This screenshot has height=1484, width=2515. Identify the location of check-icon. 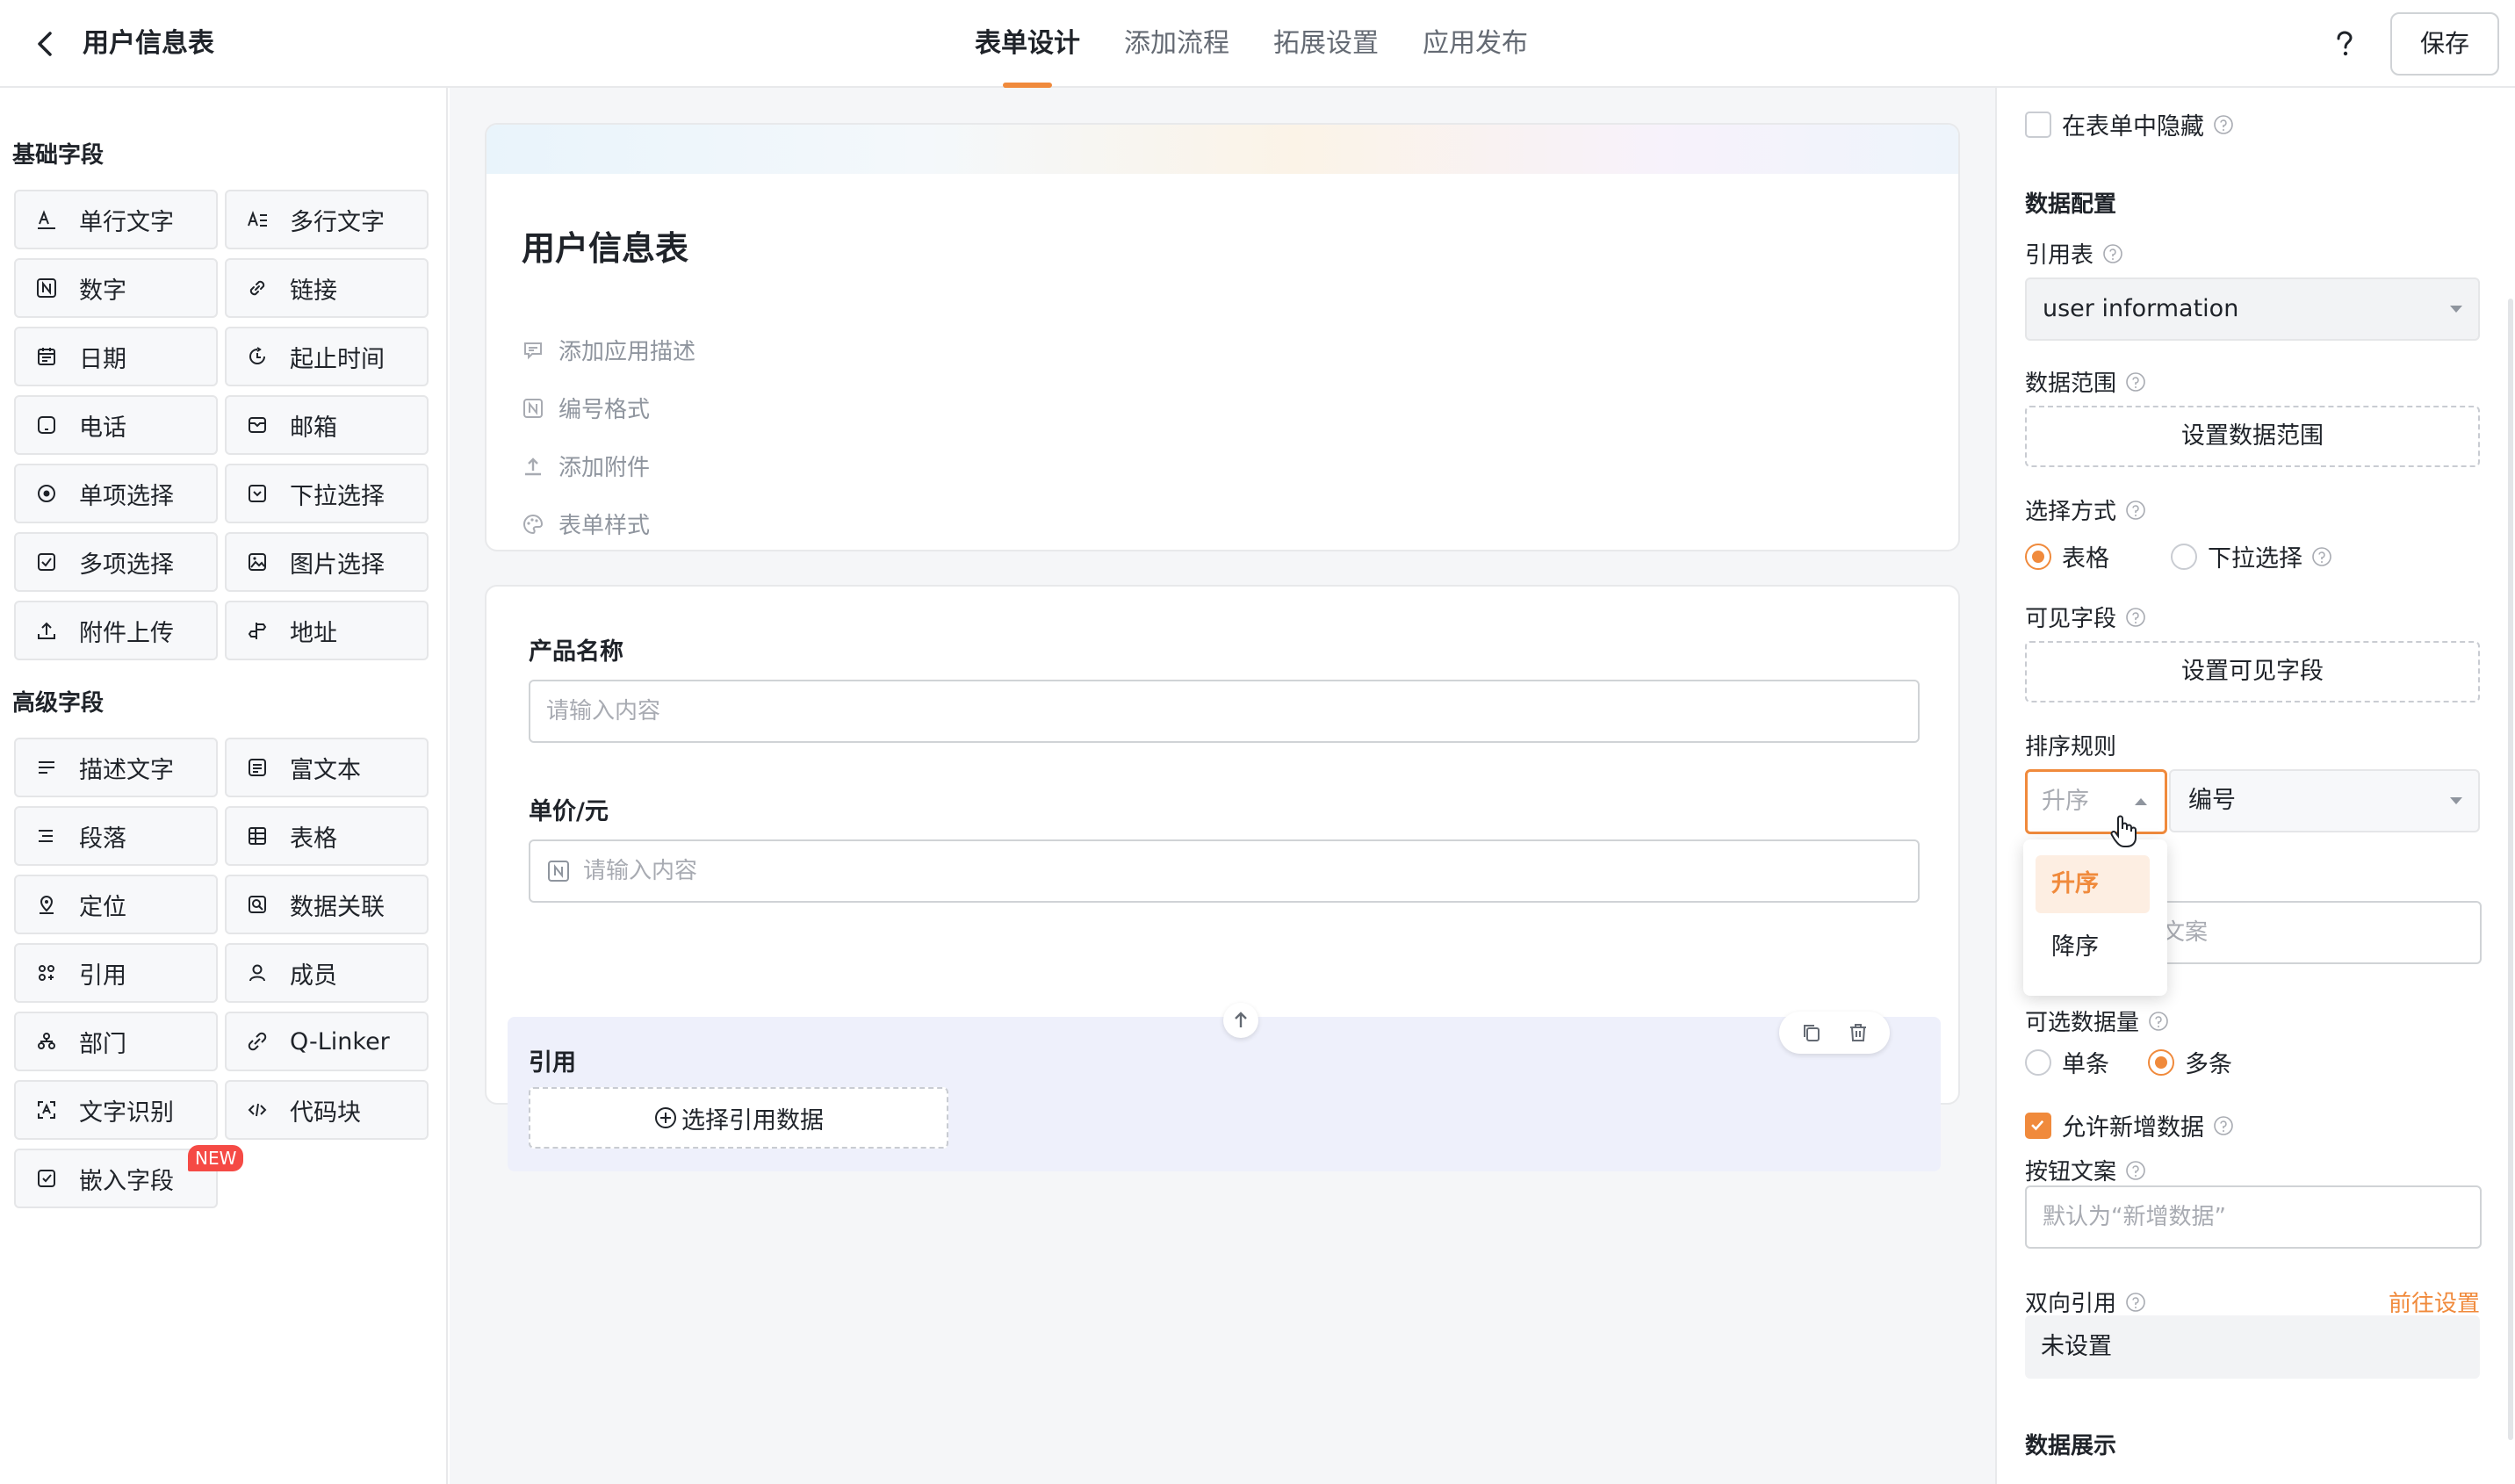
(2037, 1125).